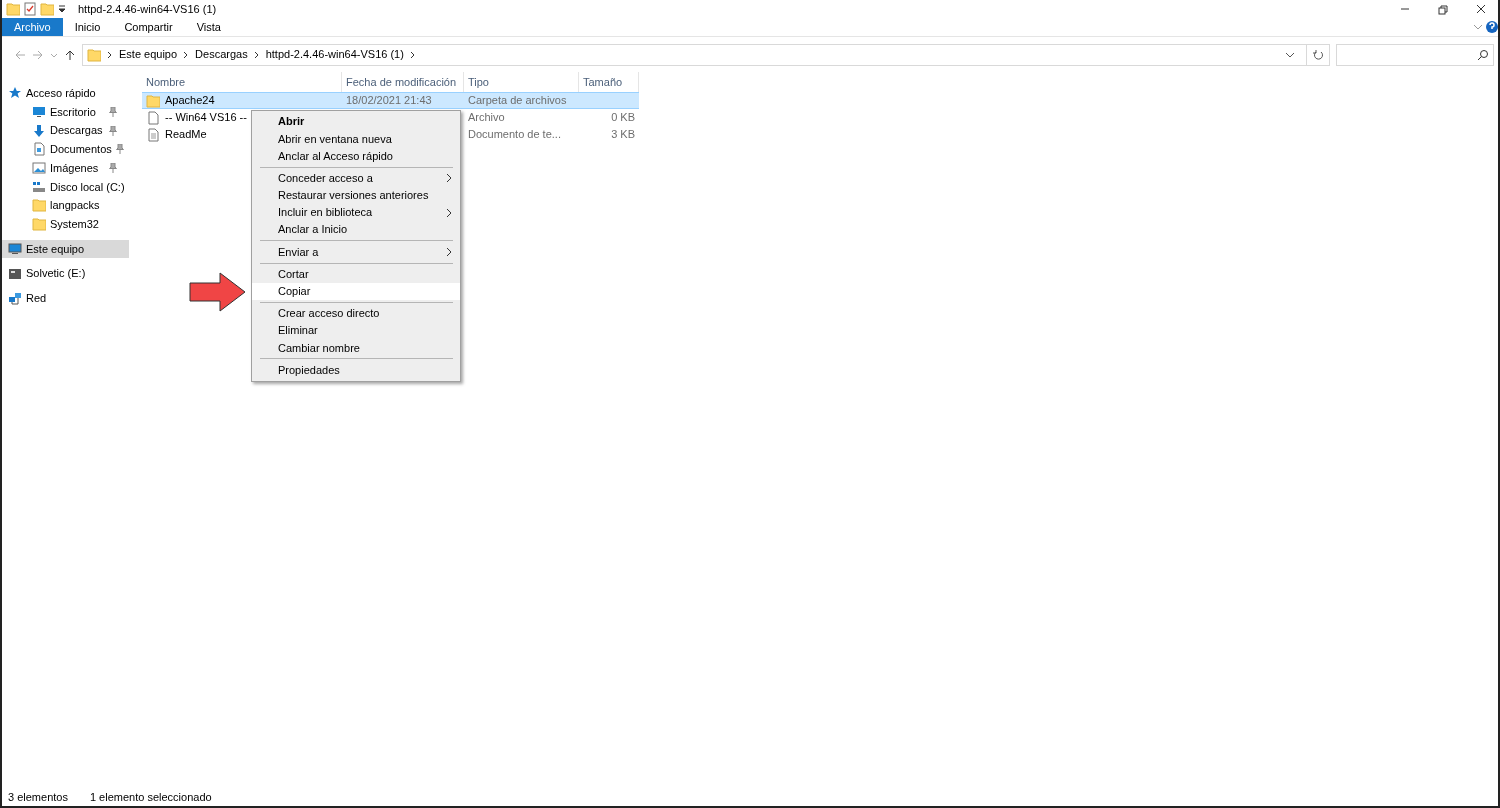 The image size is (1500, 808). What do you see at coordinates (39, 130) in the screenshot?
I see `down-arrow-icon` at bounding box center [39, 130].